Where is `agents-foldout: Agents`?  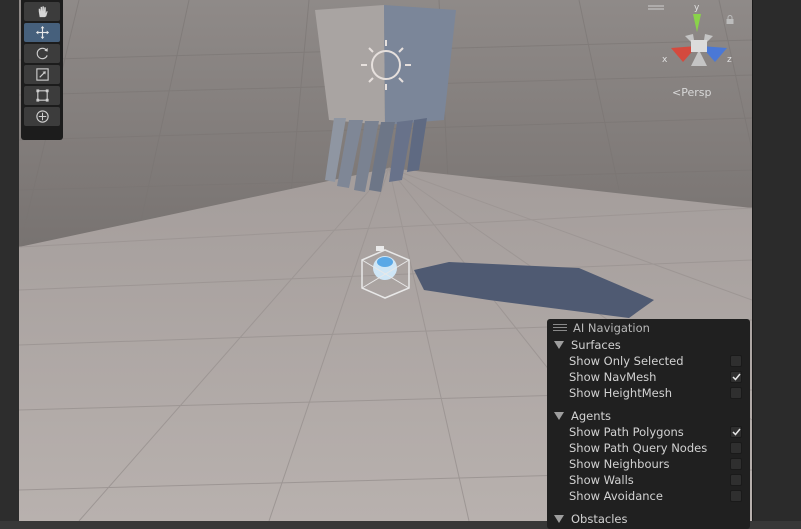 agents-foldout: Agents is located at coordinates (648, 416).